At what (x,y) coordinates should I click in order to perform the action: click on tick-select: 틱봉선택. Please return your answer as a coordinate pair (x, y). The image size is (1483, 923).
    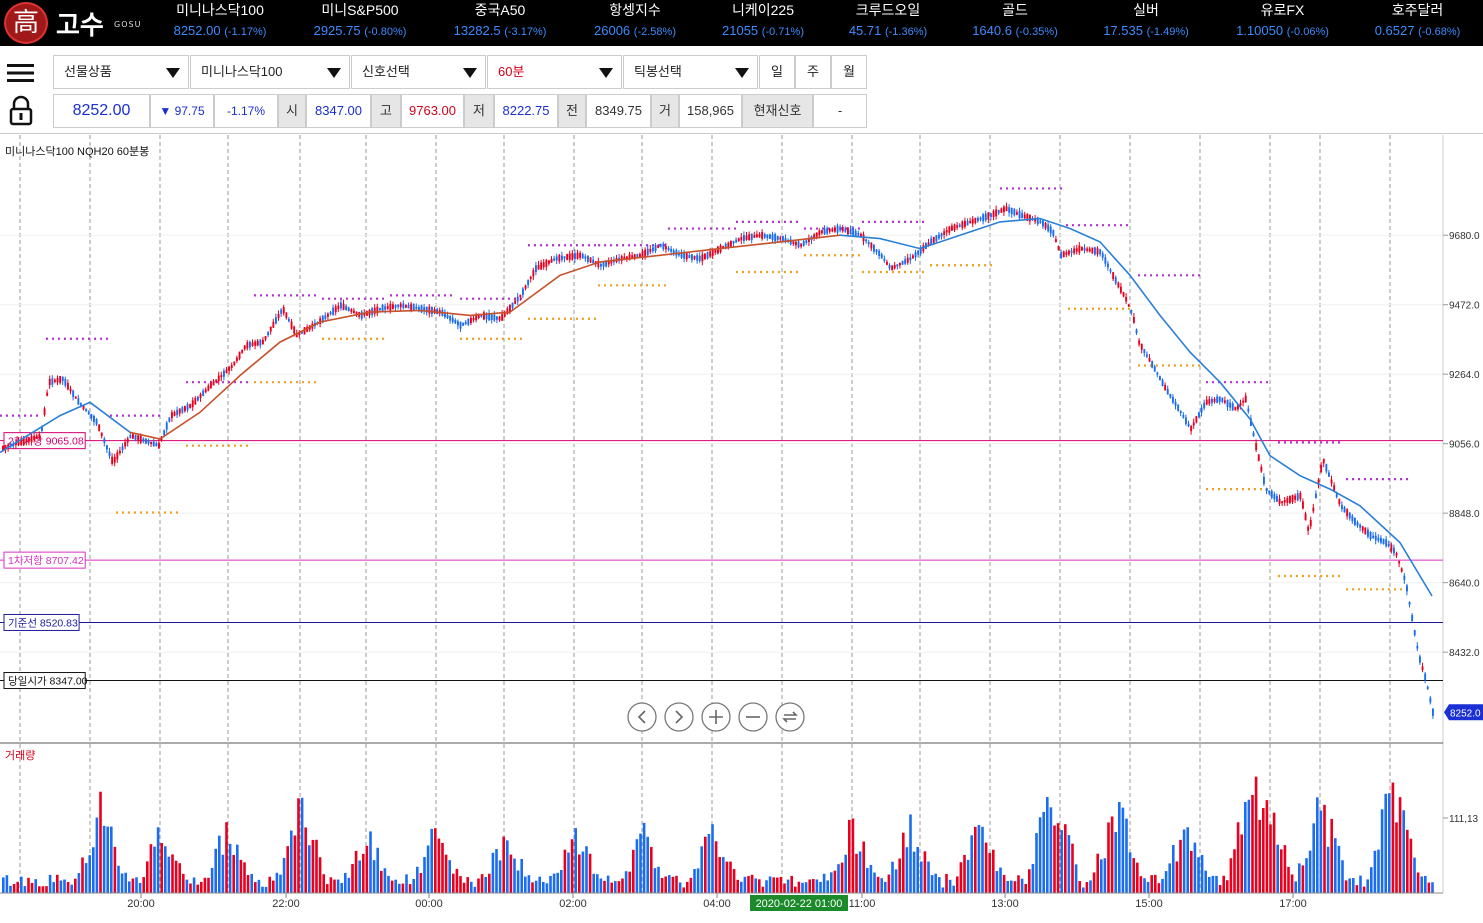
    Looking at the image, I should click on (690, 72).